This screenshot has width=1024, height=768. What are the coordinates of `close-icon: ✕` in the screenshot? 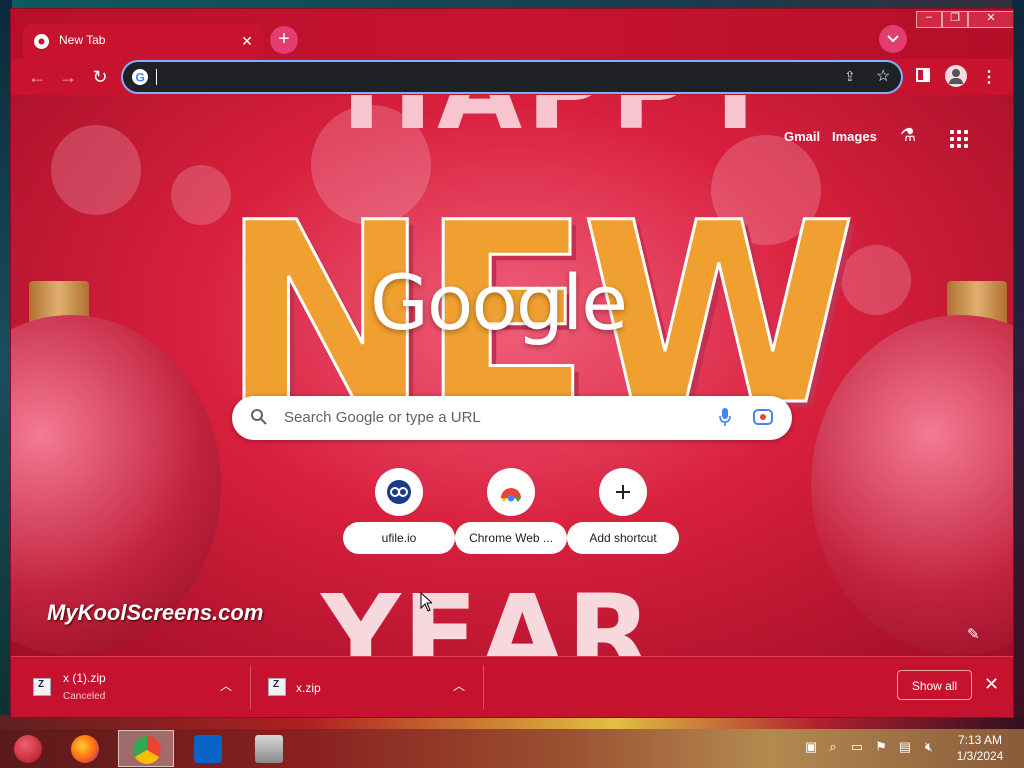 It's located at (991, 18).